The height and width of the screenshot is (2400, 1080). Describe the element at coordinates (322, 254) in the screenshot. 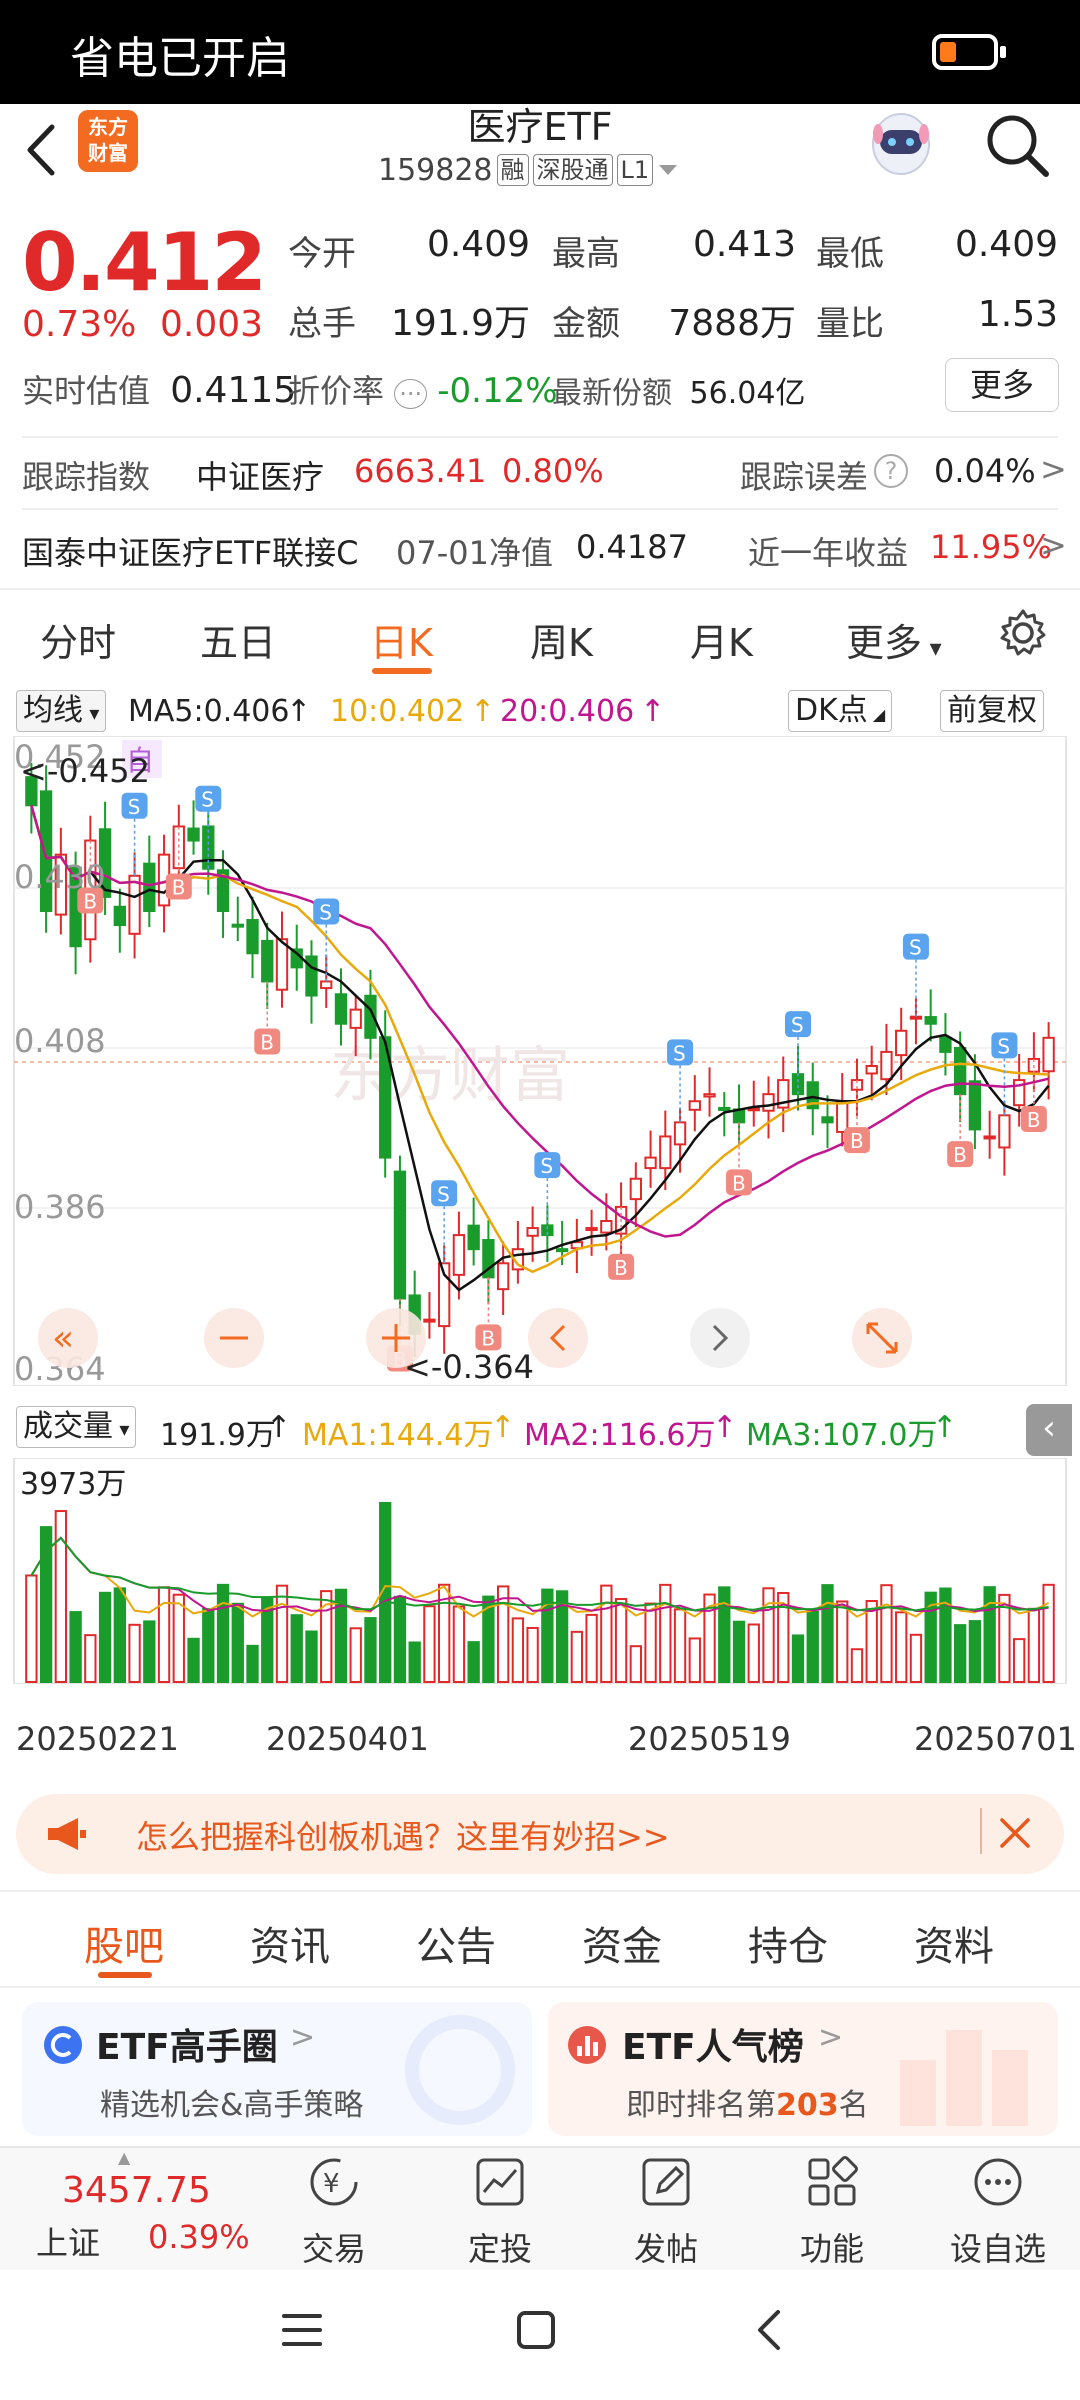

I see `open-label: 今开` at that location.